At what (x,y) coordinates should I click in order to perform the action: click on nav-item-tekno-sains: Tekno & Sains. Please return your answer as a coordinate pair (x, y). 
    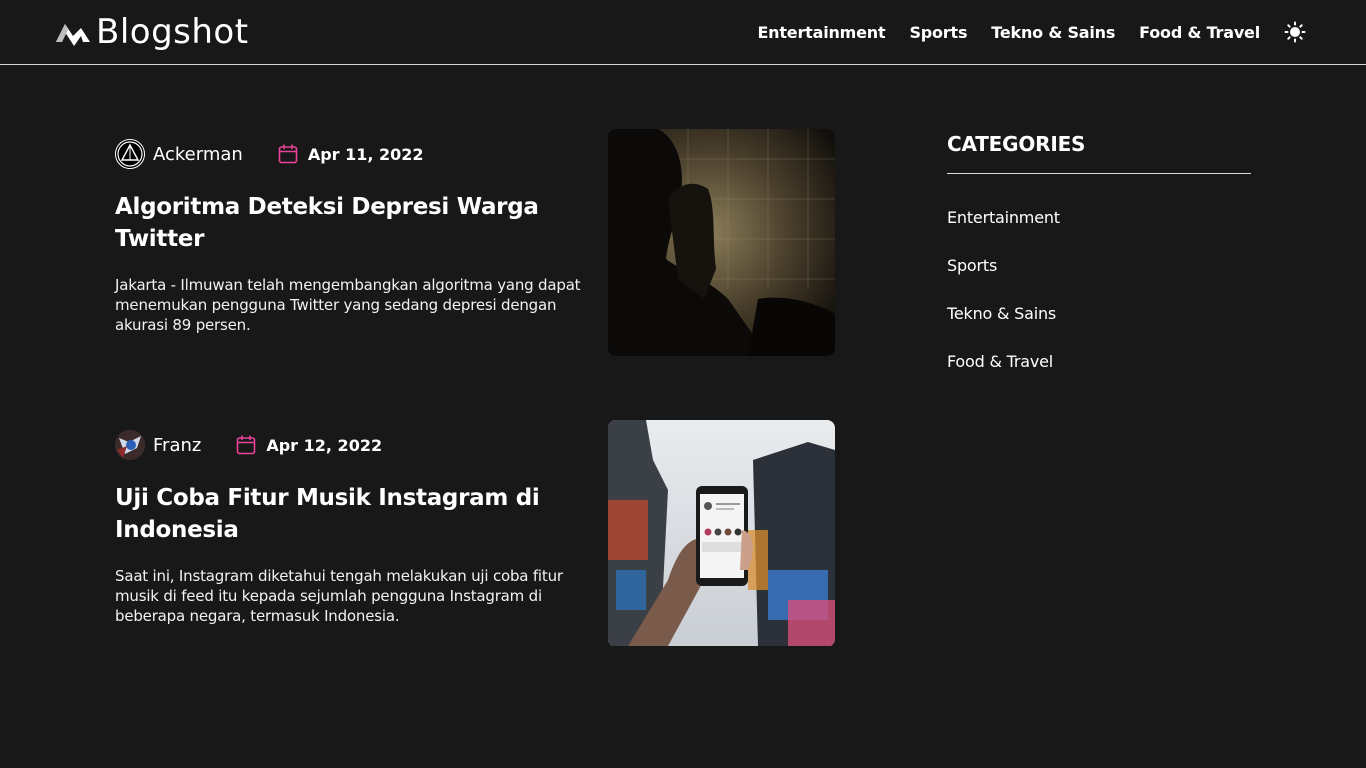
    Looking at the image, I should click on (1053, 32).